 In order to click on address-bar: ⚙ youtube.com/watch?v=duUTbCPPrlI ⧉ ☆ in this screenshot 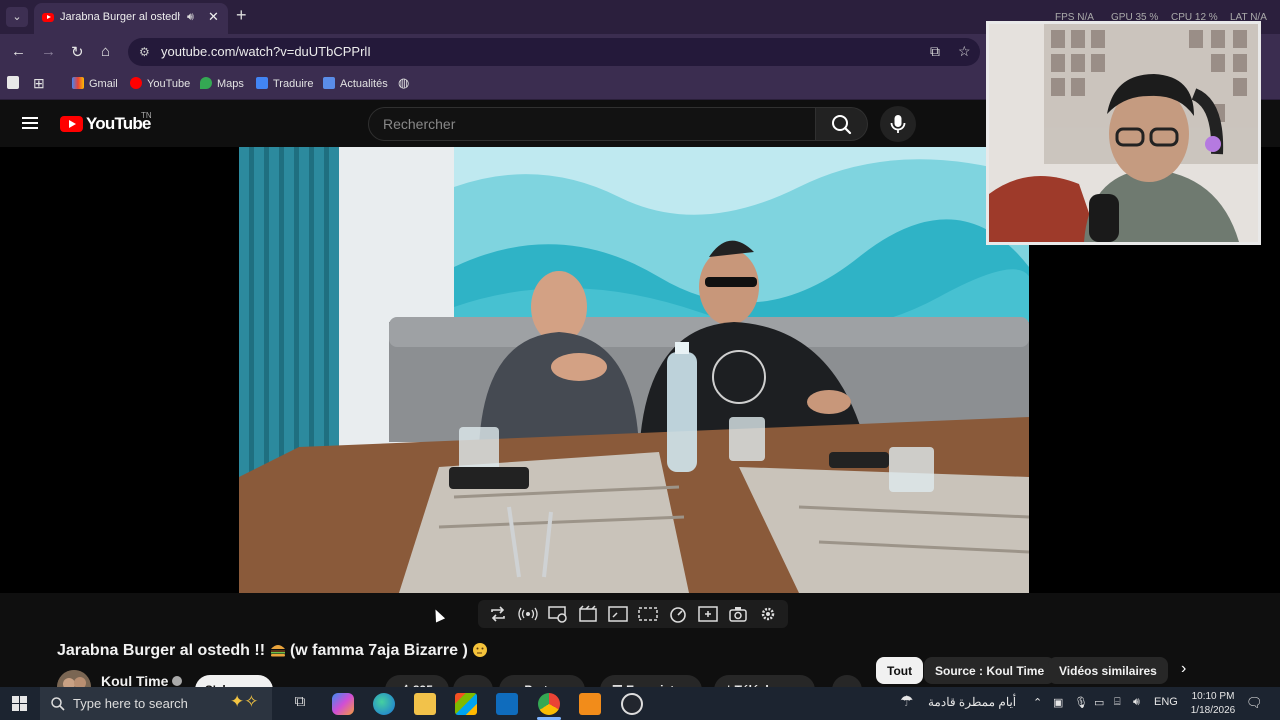, I will do `click(554, 52)`.